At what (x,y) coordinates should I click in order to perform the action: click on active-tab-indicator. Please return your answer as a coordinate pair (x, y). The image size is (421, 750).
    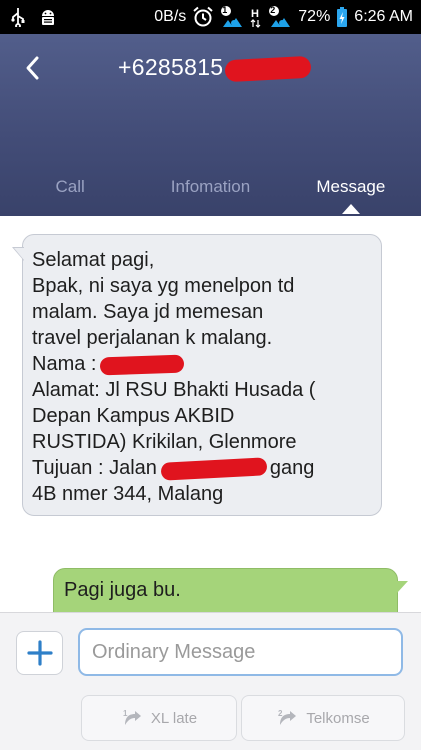
    Looking at the image, I should click on (351, 209).